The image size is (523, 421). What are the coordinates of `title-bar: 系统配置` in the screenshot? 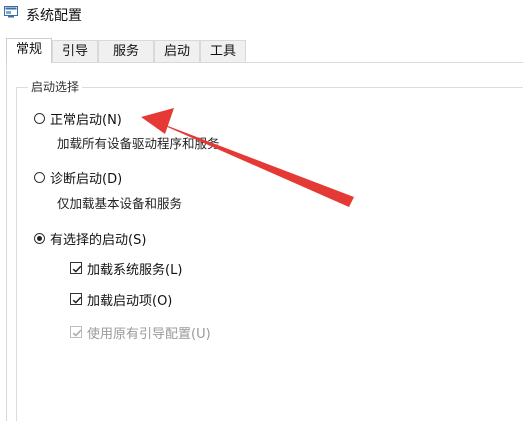 It's located at (261, 15).